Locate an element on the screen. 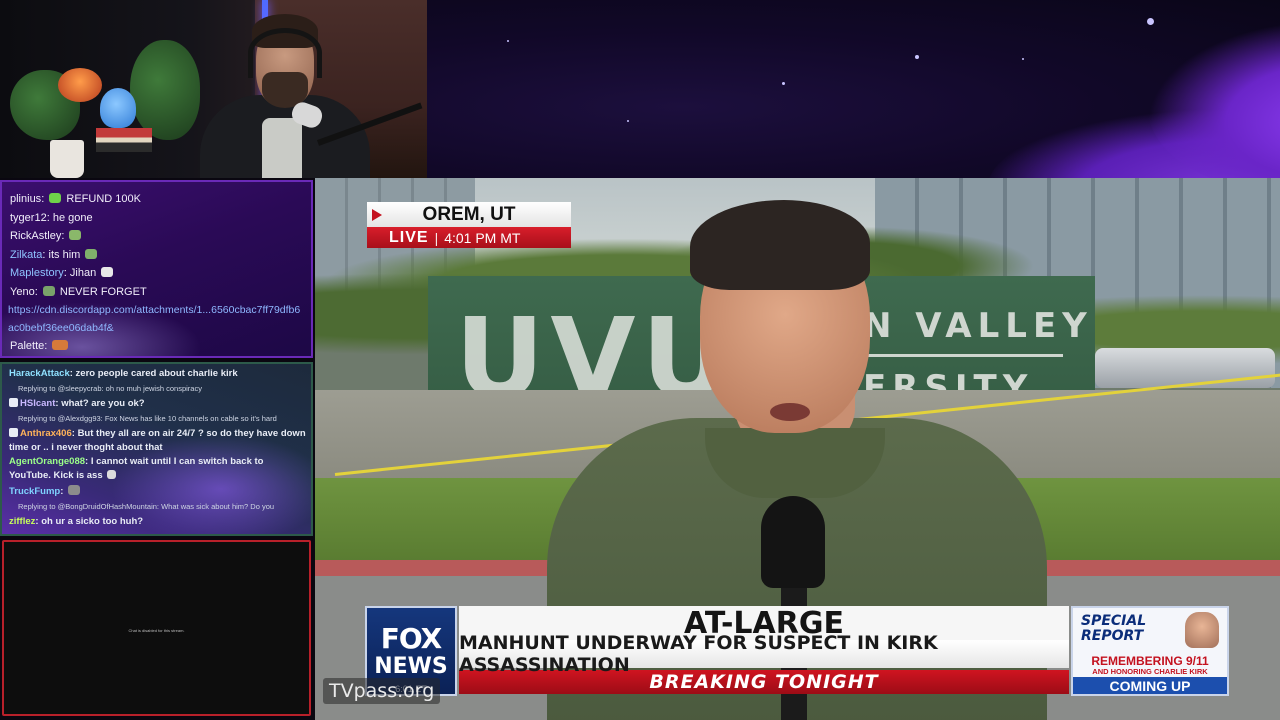  orange-figurine-icon is located at coordinates (80, 85).